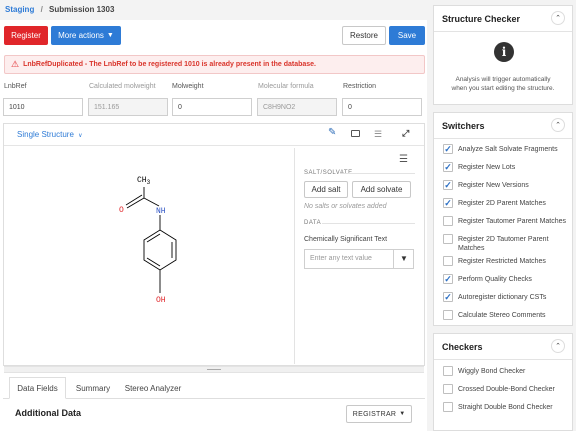 The height and width of the screenshot is (431, 576). I want to click on list-icon: ☰, so click(378, 134).